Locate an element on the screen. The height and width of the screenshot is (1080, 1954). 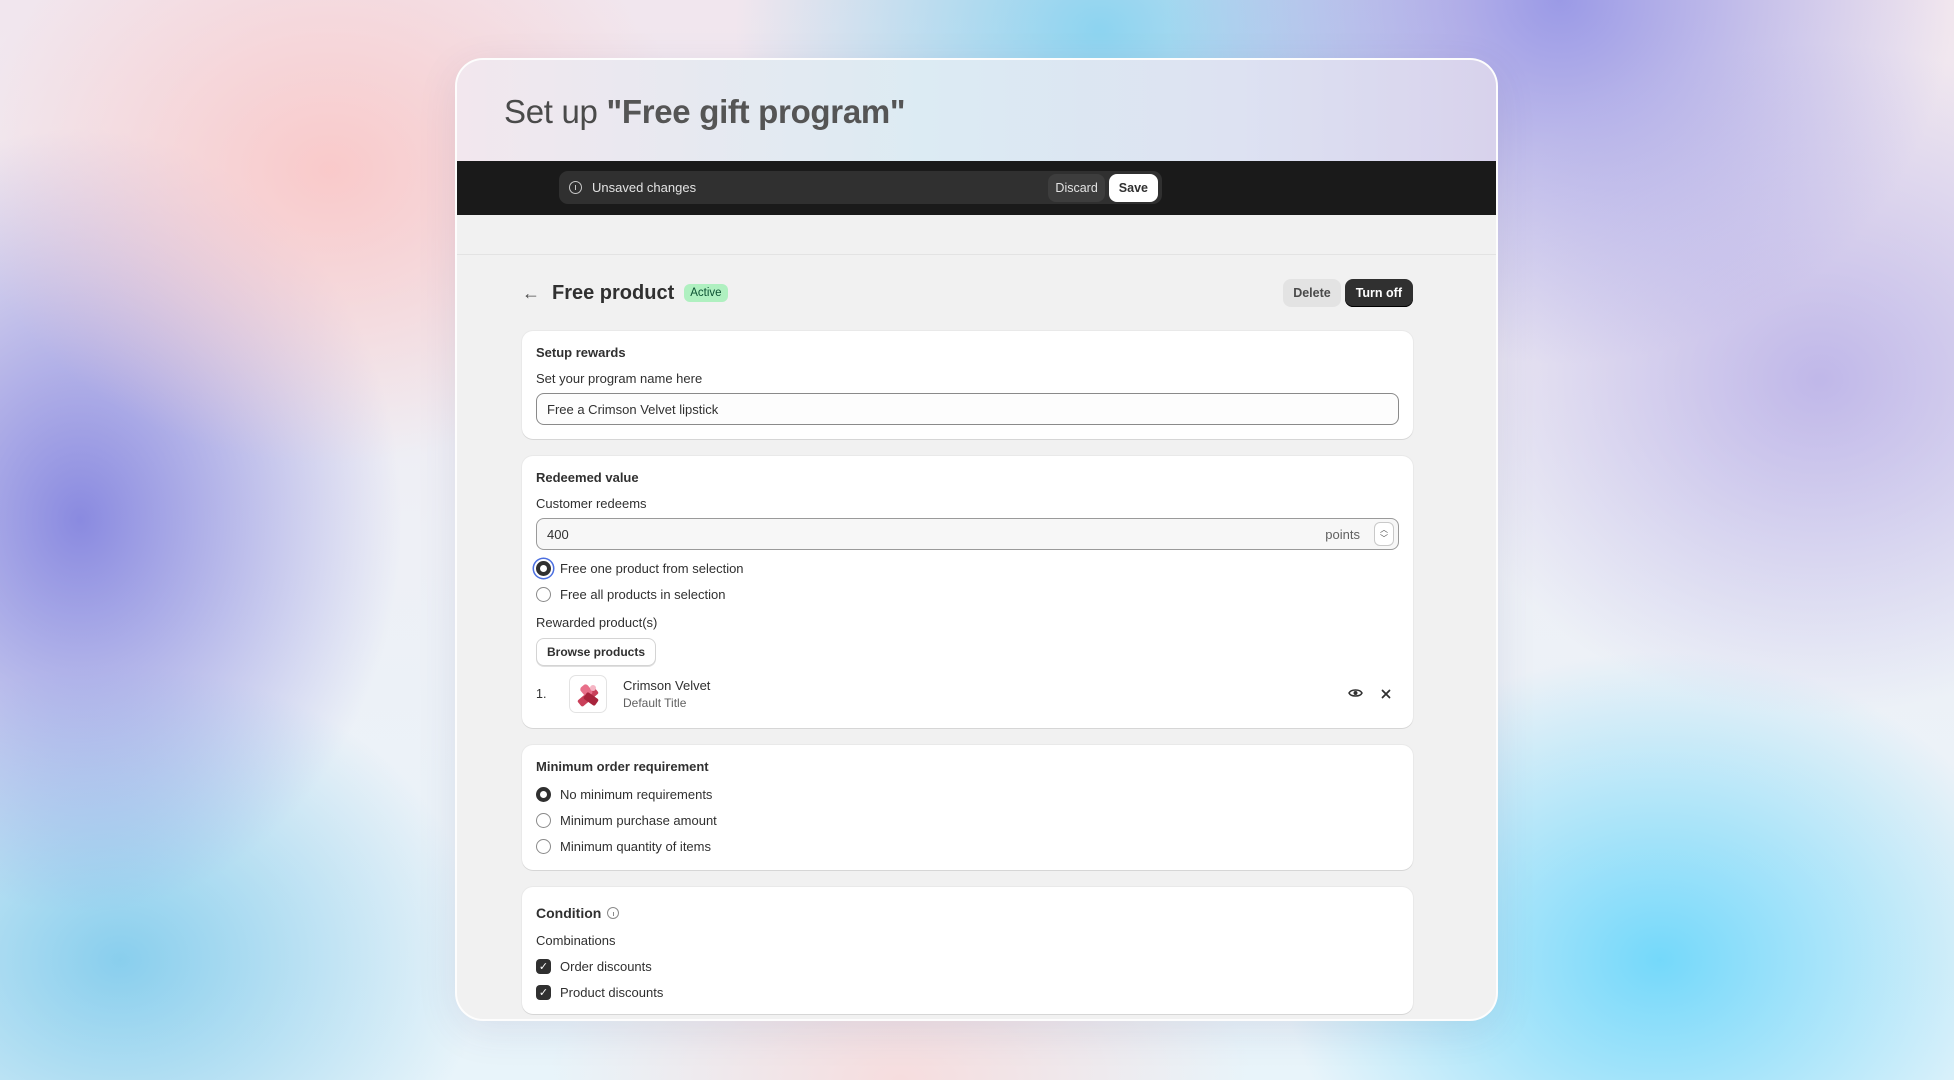
min-option-none: No minimum requirements is located at coordinates (967, 794).